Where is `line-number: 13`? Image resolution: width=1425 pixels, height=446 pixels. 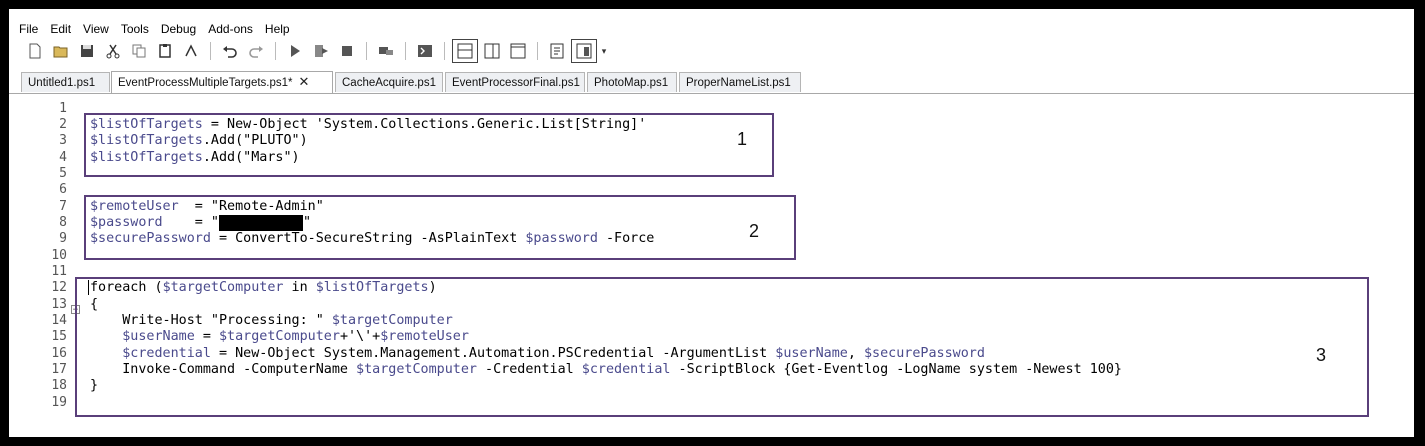
line-number: 13 is located at coordinates (59, 304).